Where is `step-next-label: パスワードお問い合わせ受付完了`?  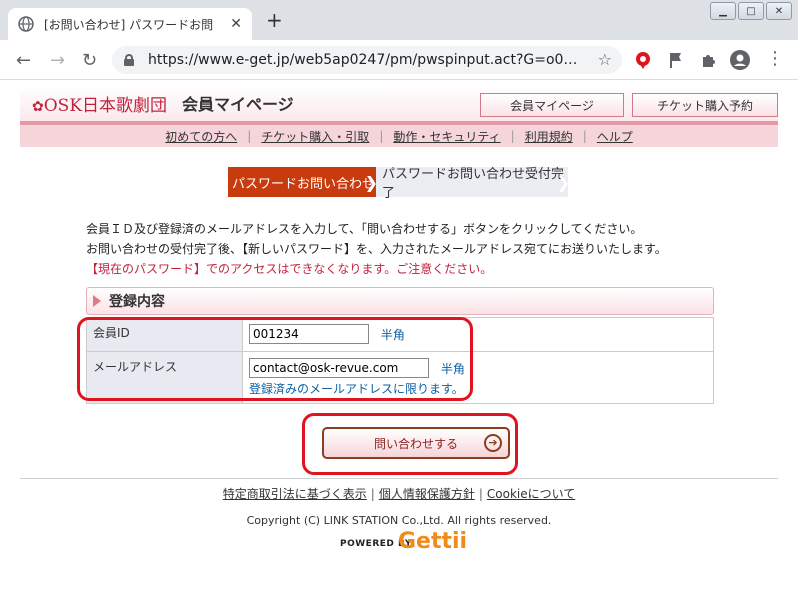
step-next-label: パスワードお問い合わせ受付完了 is located at coordinates (473, 184).